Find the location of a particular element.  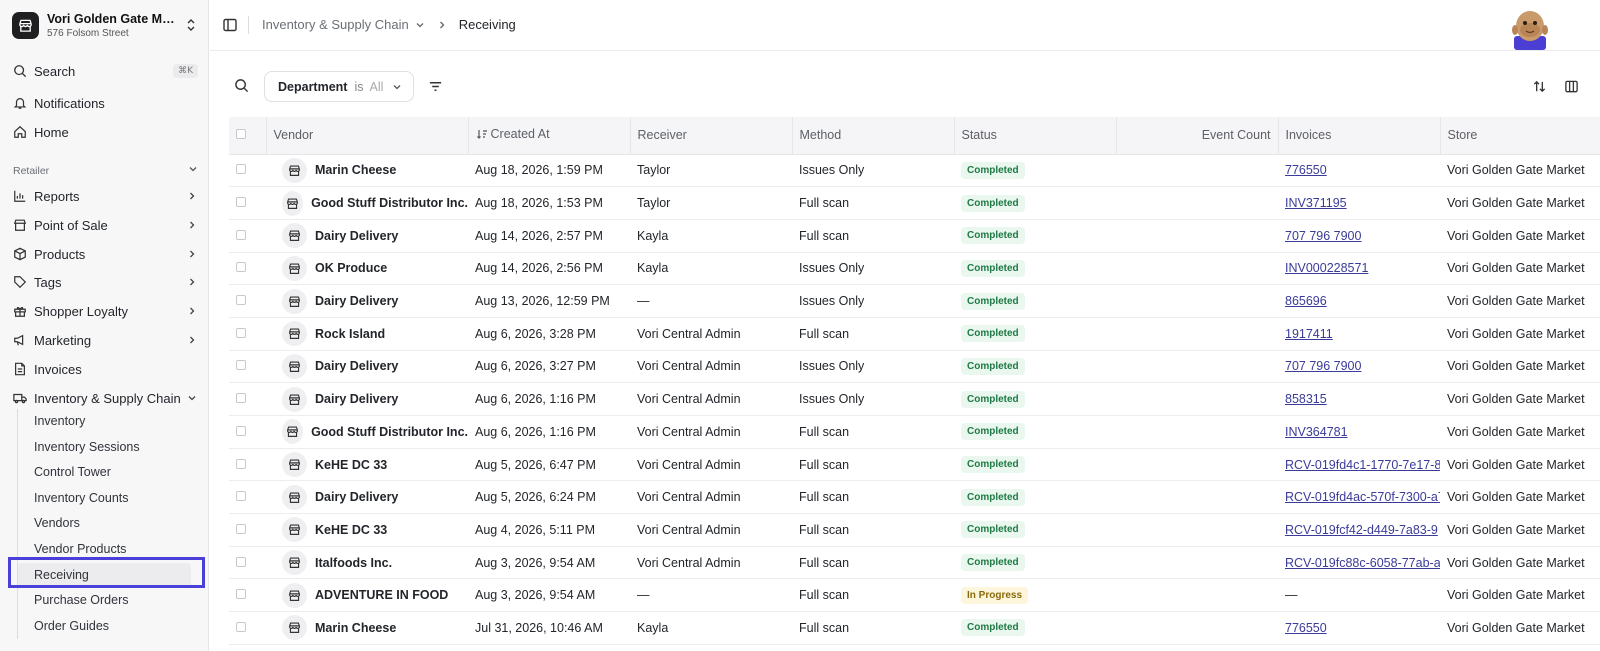

sidebar-item-marketing: Marketing is located at coordinates (105, 340).